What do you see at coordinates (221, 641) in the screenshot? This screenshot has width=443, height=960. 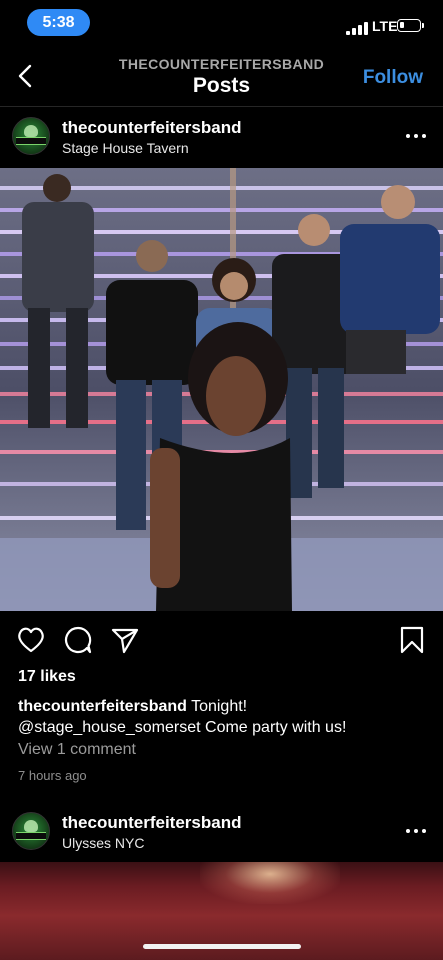 I see `post-actions` at bounding box center [221, 641].